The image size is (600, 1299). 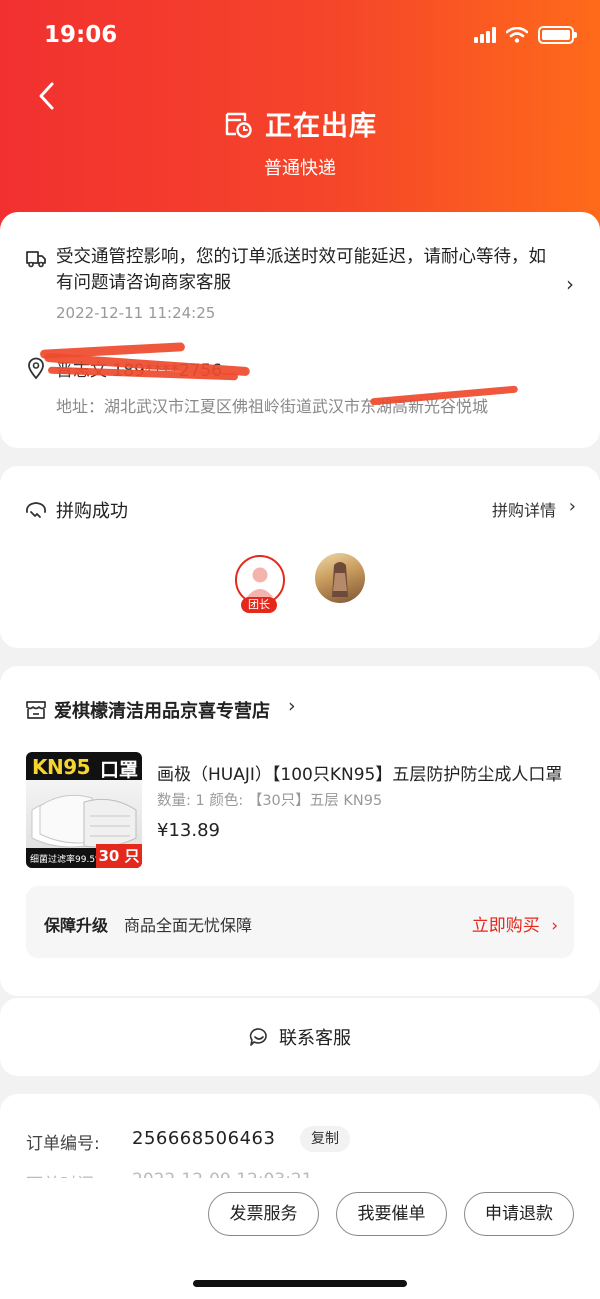 I want to click on logistics-time: 2022-12-11 11:24:25, so click(x=136, y=313).